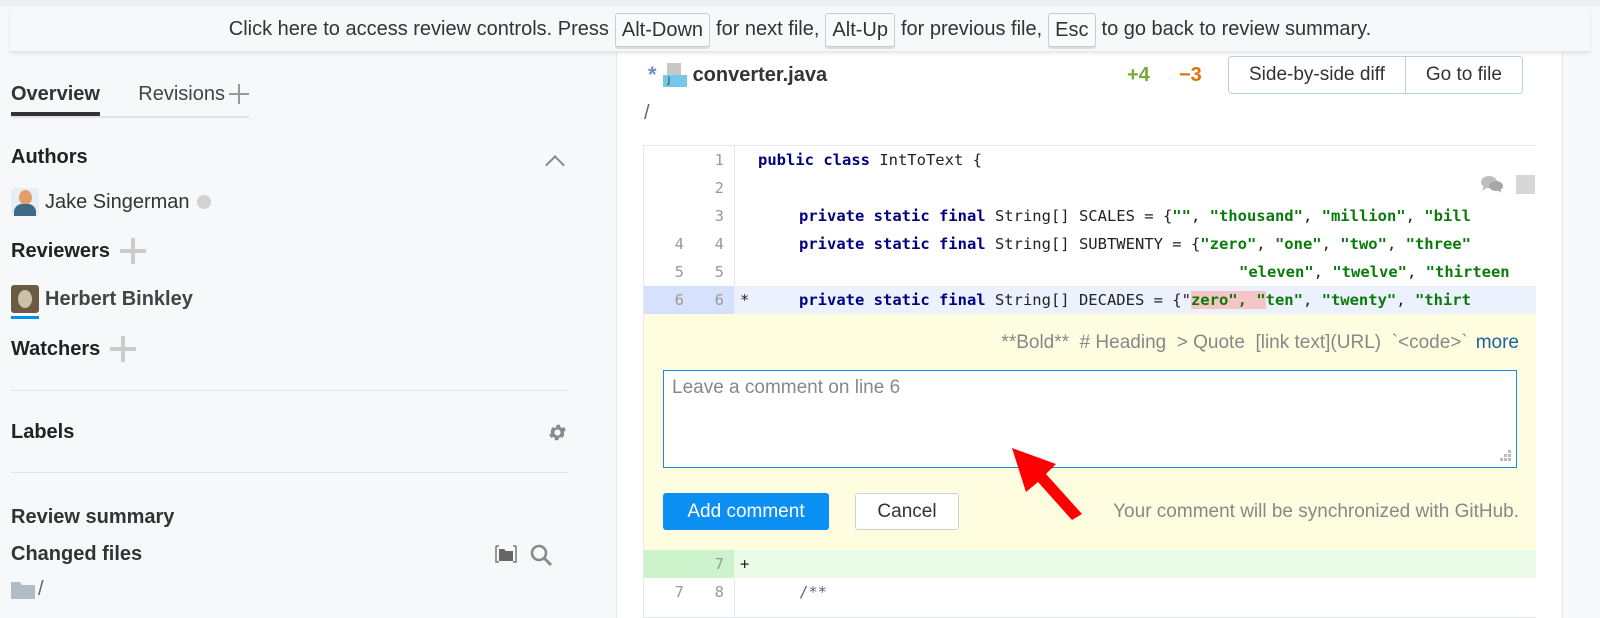 The height and width of the screenshot is (618, 1600). What do you see at coordinates (555, 165) in the screenshot?
I see `collapse-chevron-up-icon` at bounding box center [555, 165].